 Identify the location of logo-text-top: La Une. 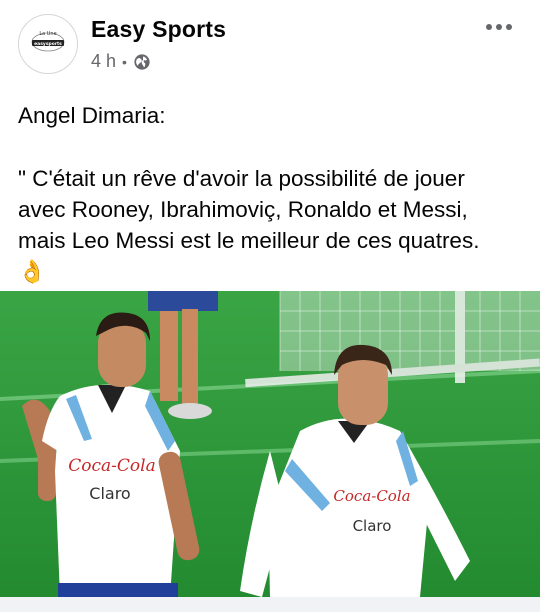
(47, 34).